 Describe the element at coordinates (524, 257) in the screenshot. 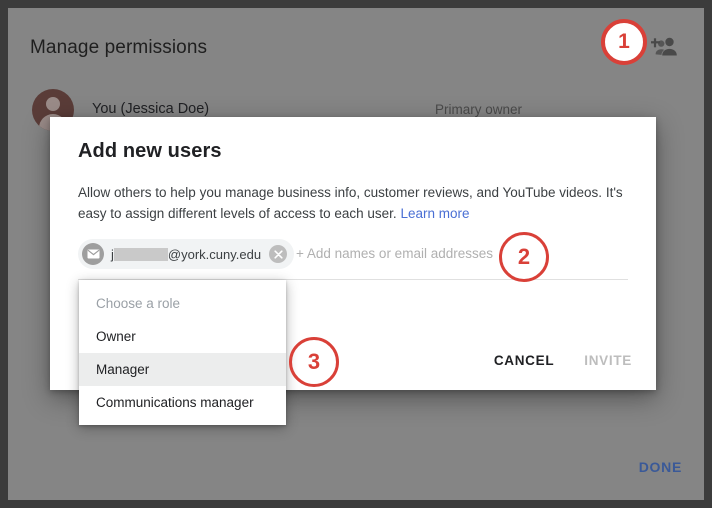

I see `annotation-badge-2: 2` at that location.